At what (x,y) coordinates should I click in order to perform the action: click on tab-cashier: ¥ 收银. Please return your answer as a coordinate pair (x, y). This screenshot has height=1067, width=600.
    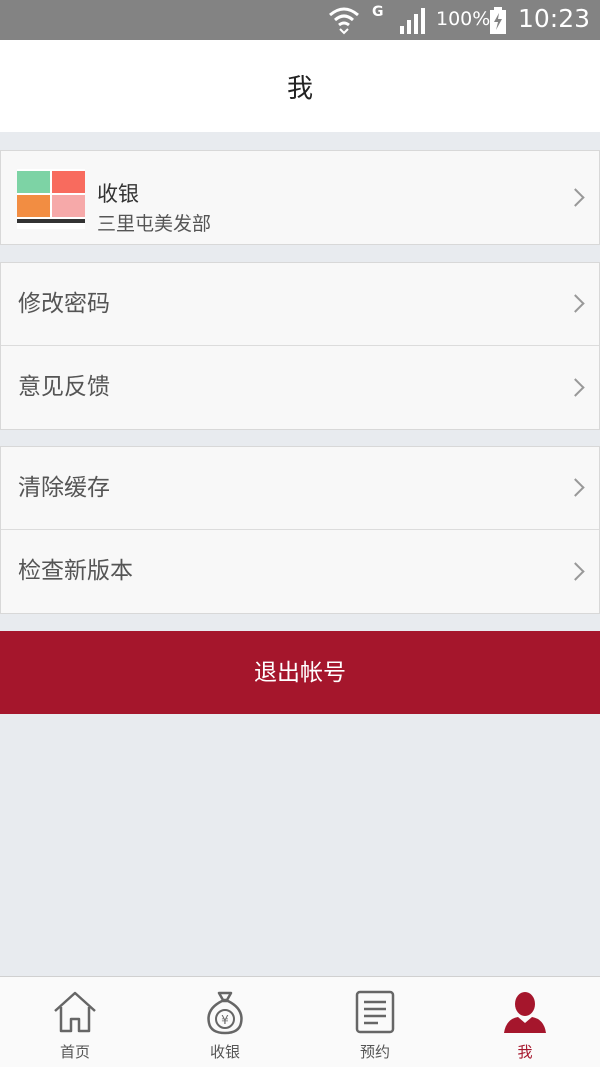
    Looking at the image, I should click on (225, 1022).